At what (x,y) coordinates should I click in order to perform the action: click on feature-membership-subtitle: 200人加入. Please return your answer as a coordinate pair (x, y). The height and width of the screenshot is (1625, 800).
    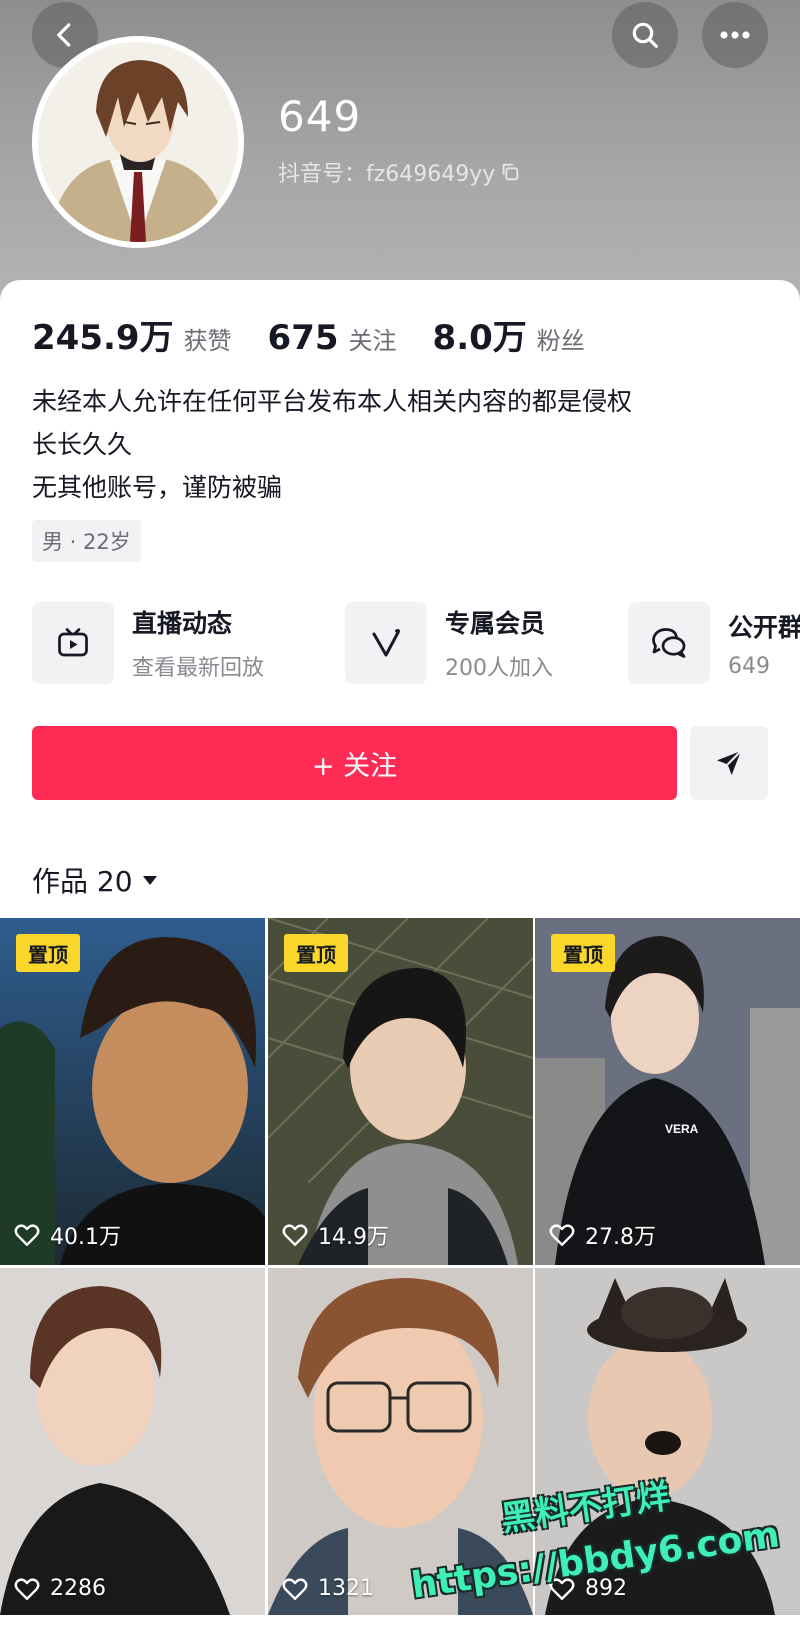
    Looking at the image, I should click on (499, 668).